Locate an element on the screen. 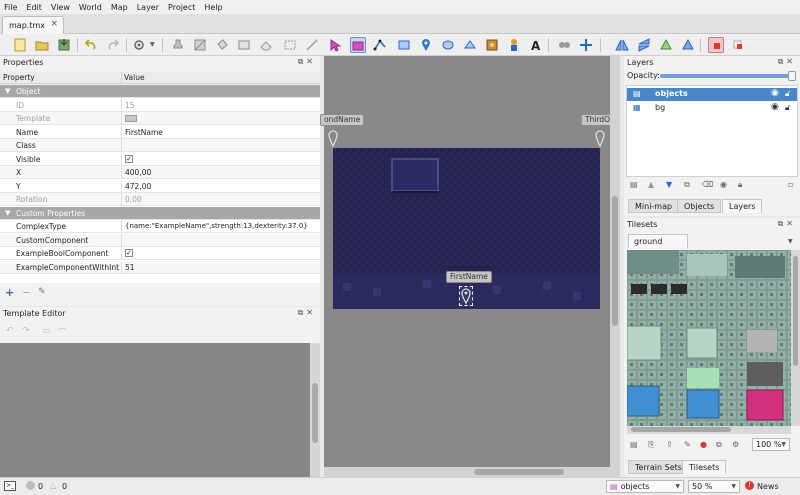 The height and width of the screenshot is (495, 800). tilesets-panel-buttons: ⧉✕ is located at coordinates (787, 224).